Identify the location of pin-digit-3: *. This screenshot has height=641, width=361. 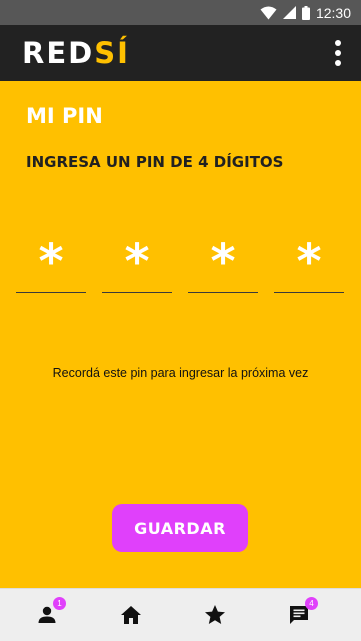
(223, 262).